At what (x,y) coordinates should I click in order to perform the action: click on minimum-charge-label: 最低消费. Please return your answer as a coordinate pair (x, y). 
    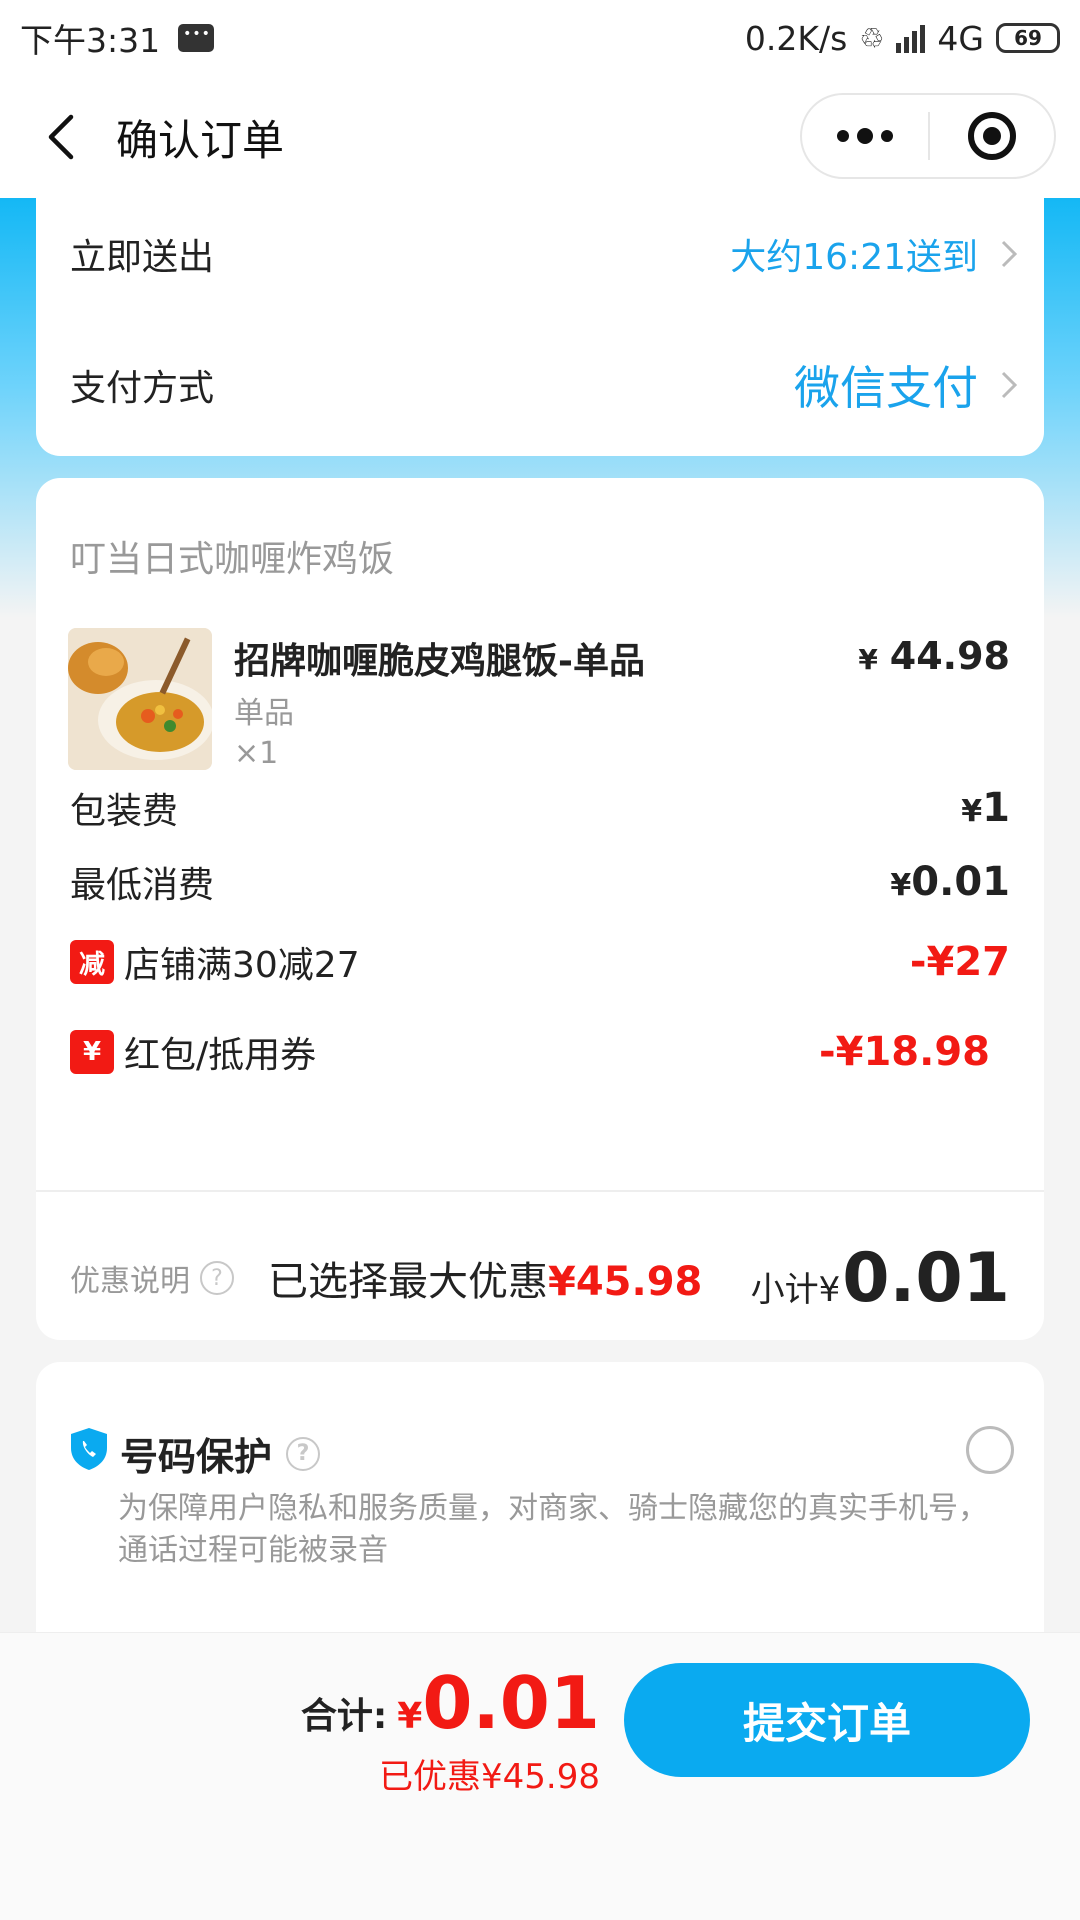
    Looking at the image, I should click on (142, 885).